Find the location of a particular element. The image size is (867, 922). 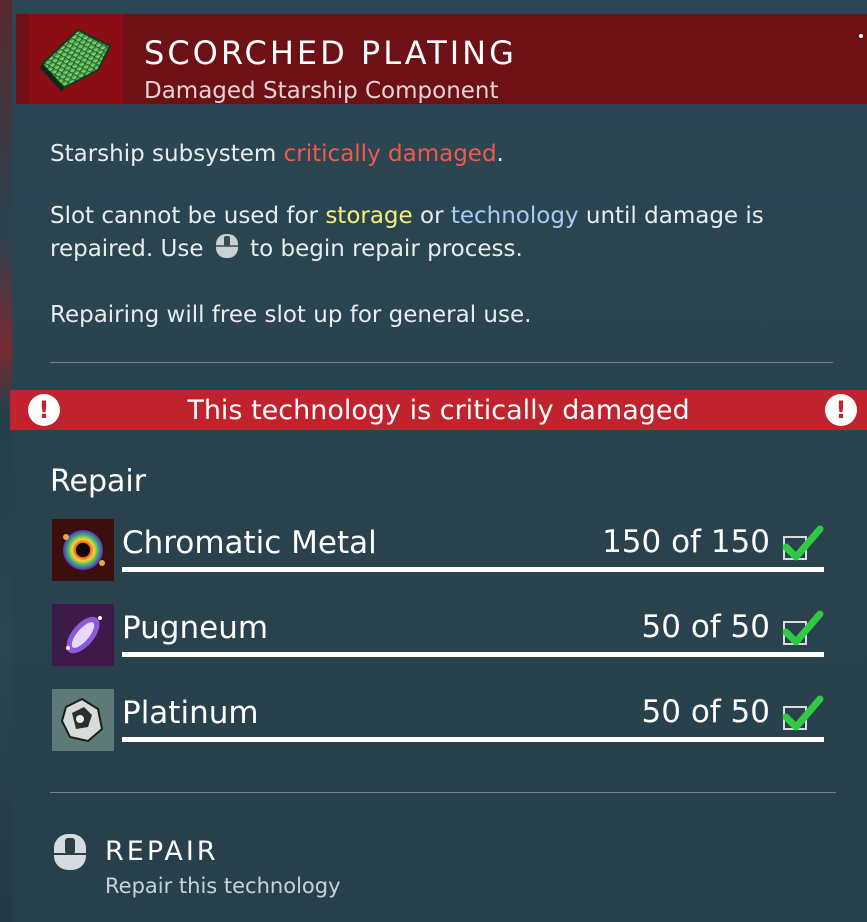

requirement-row: Chromatic Metal 150 of 150 is located at coordinates (438, 550).